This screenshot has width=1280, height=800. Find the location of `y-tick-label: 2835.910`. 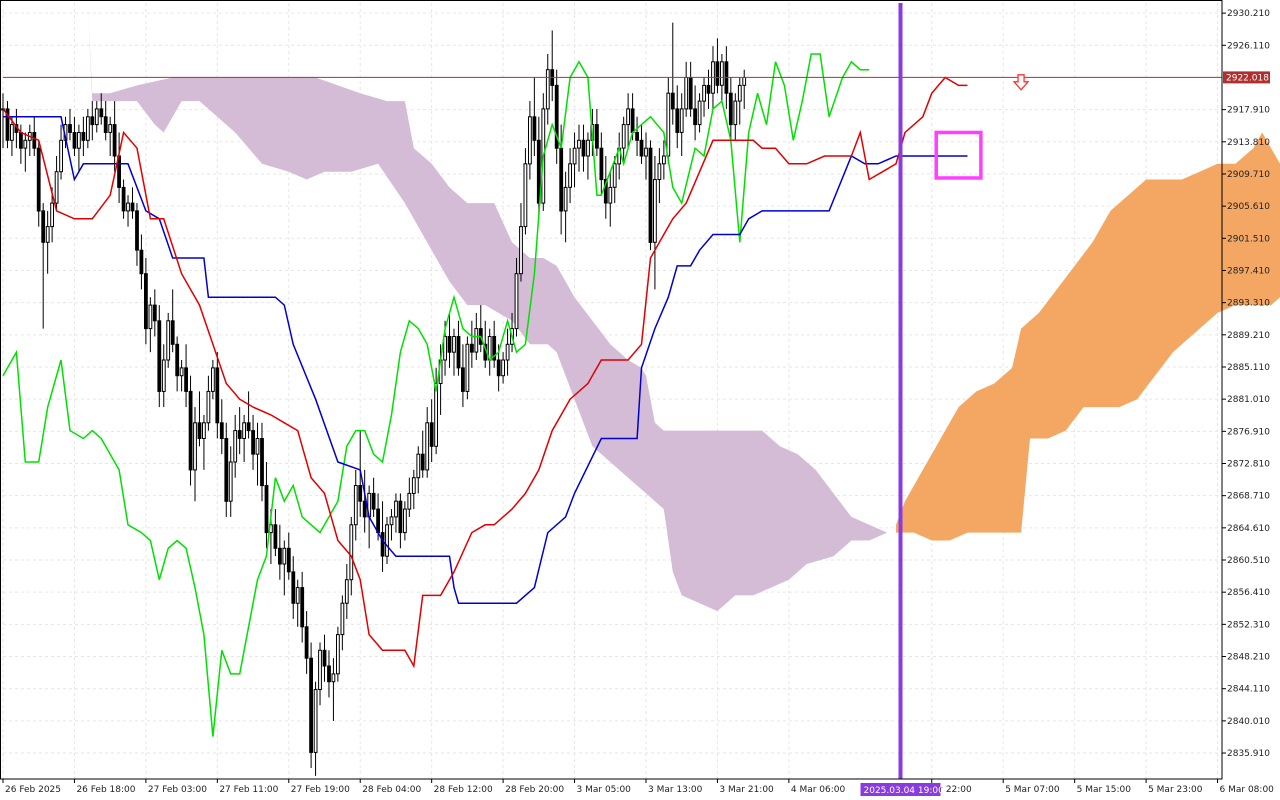

y-tick-label: 2835.910 is located at coordinates (1248, 754).